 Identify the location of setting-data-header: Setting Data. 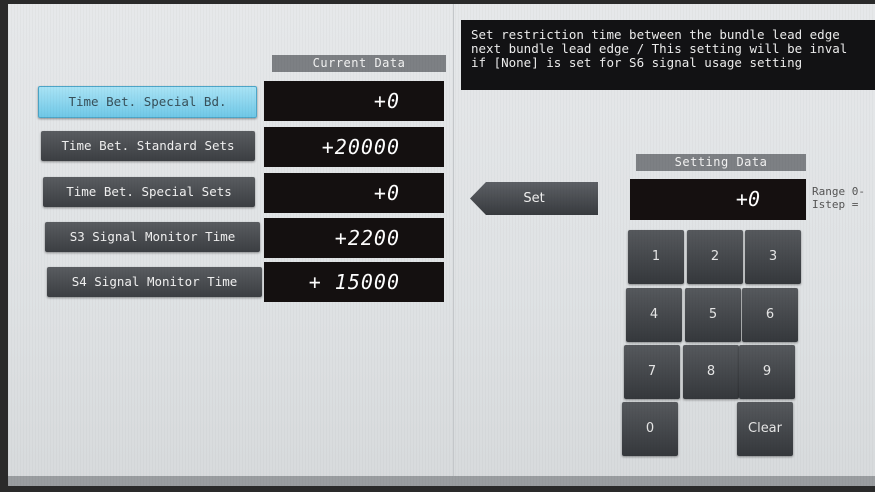
(721, 162).